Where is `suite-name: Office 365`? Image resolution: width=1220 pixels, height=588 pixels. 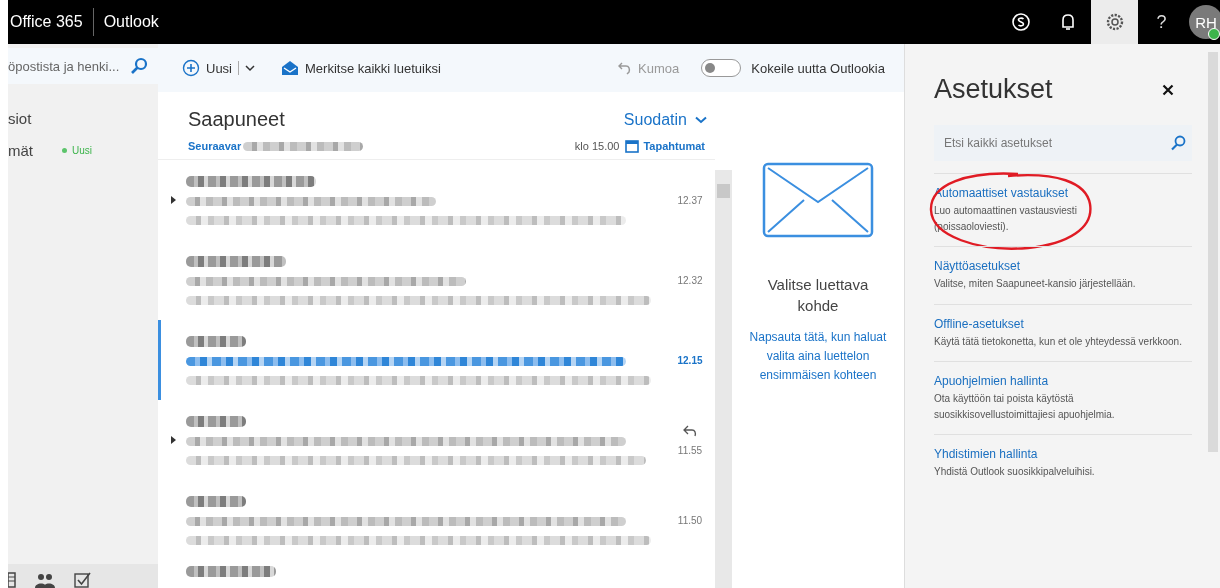 suite-name: Office 365 is located at coordinates (50, 22).